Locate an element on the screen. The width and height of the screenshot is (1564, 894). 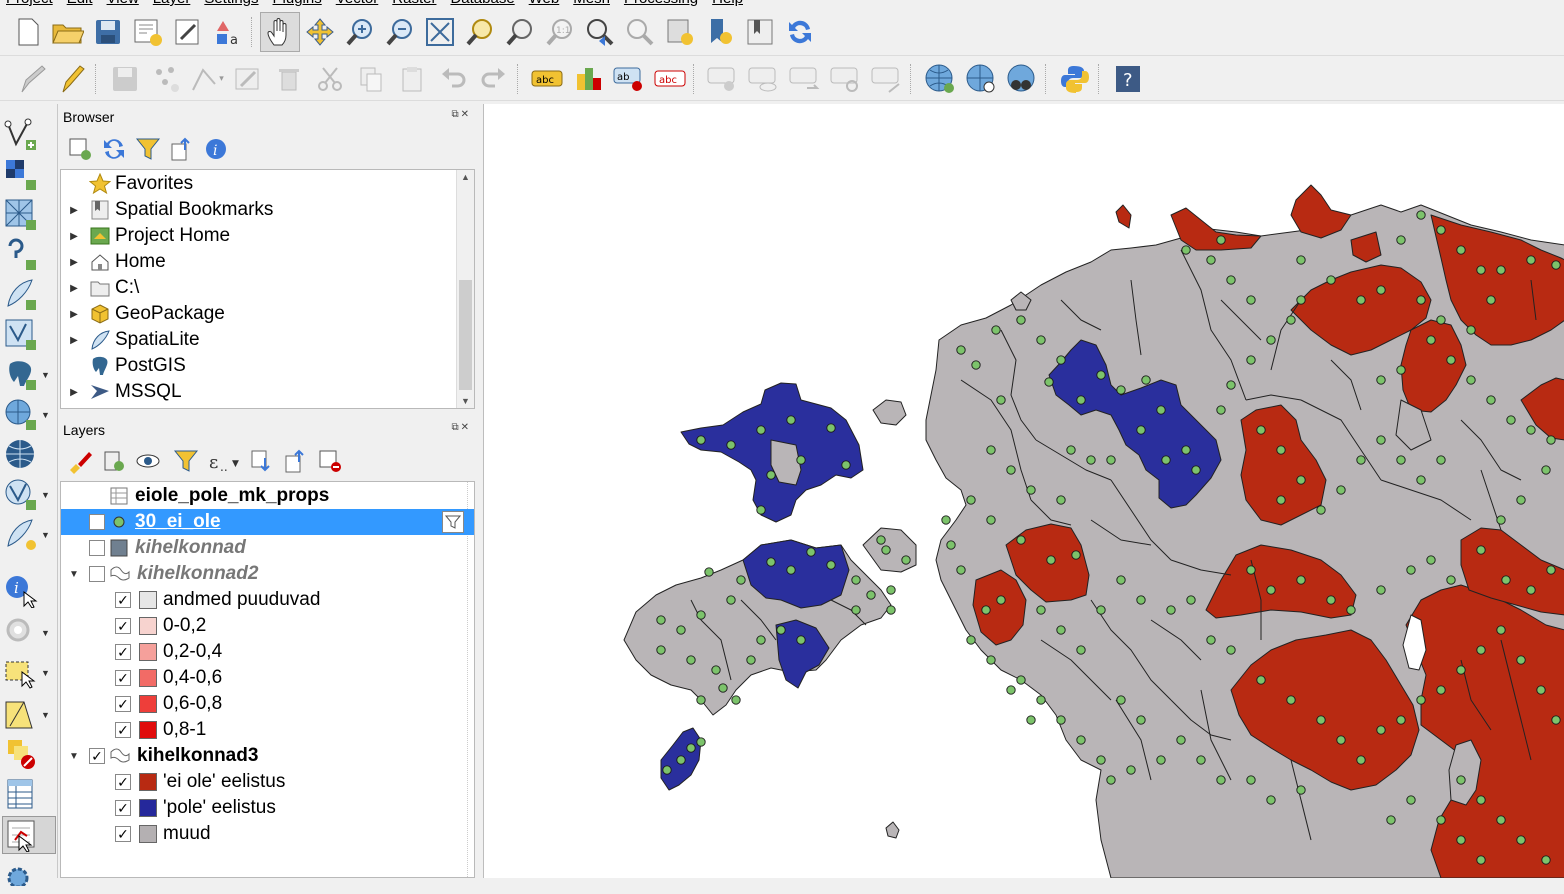
browser-item: ▶ Home is located at coordinates (113, 262).